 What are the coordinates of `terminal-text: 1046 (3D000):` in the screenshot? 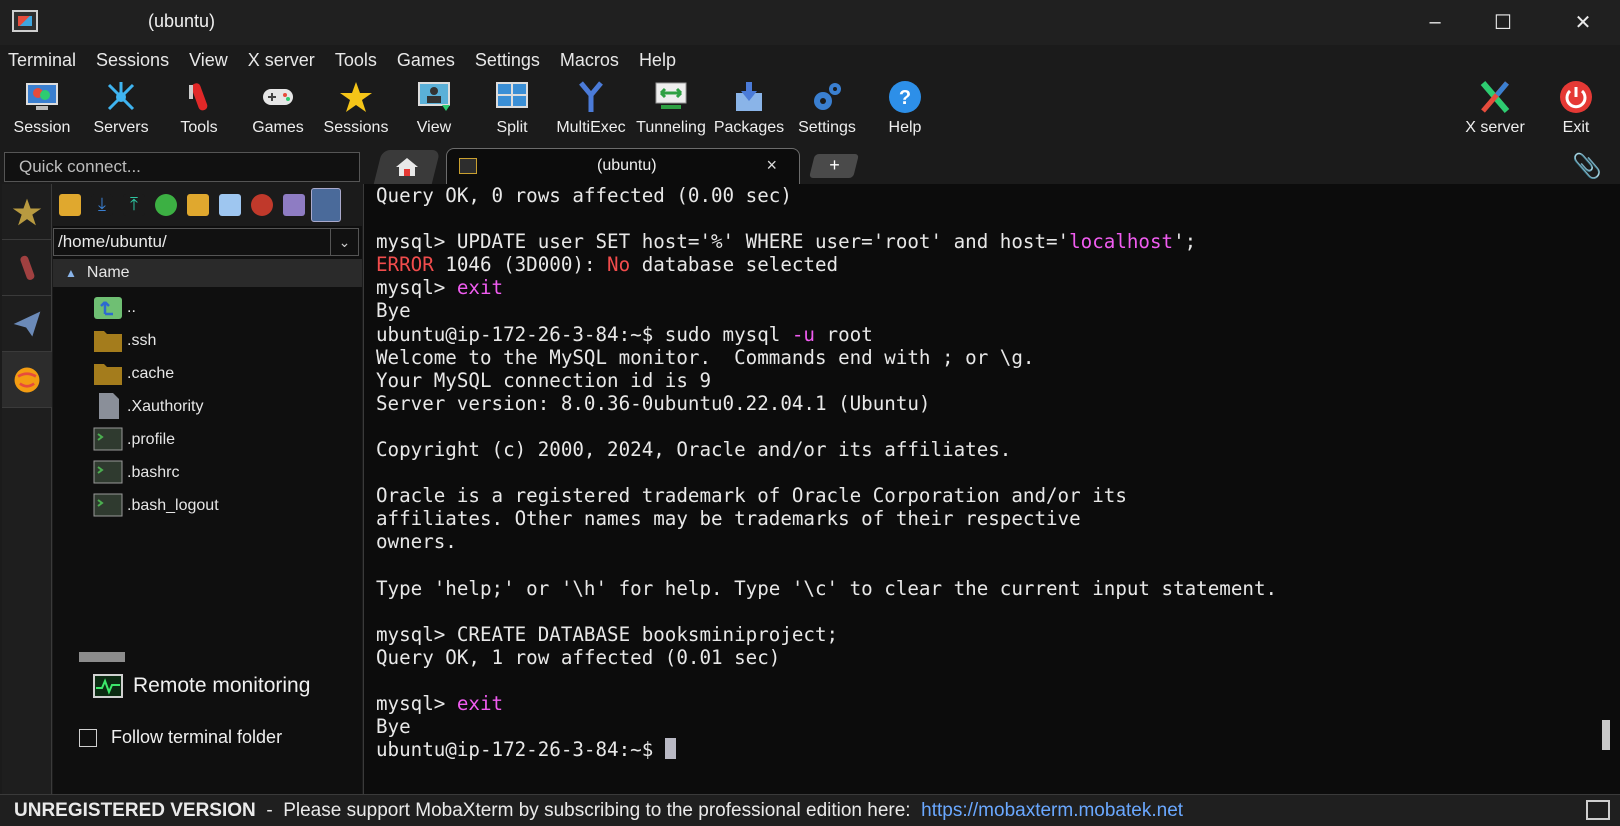 It's located at (520, 265).